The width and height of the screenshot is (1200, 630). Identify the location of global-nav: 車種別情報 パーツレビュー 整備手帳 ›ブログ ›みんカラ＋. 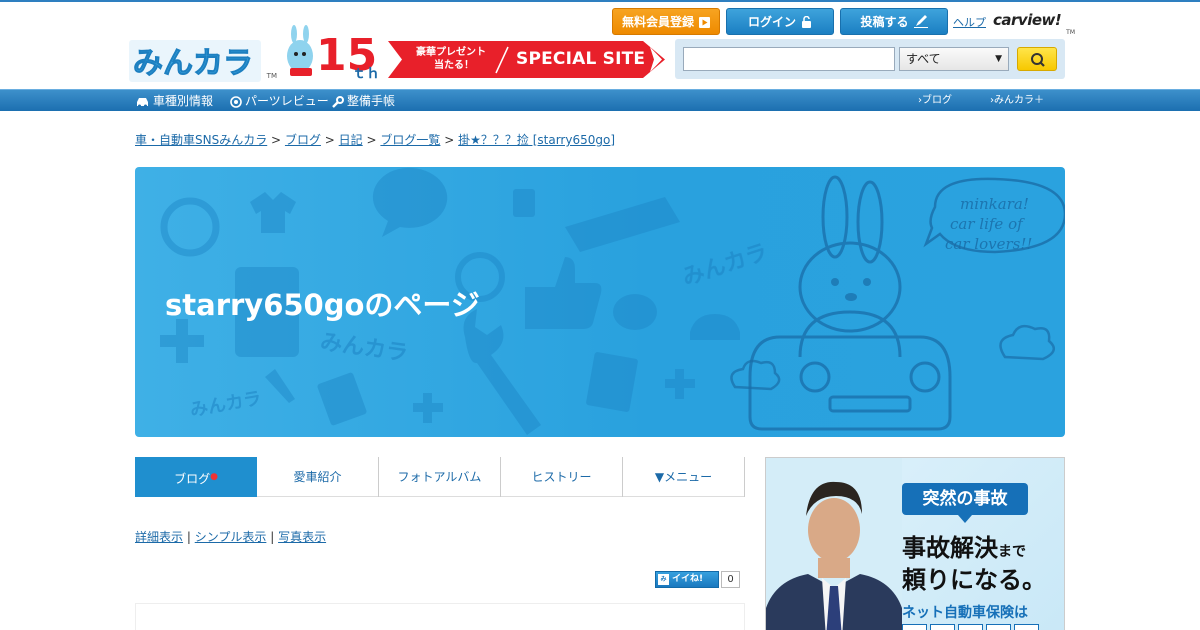
(600, 100).